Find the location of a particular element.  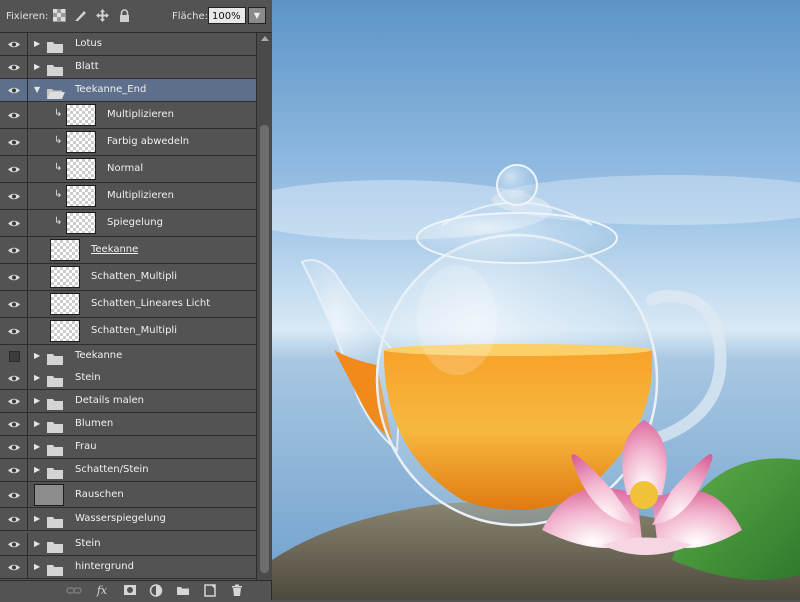

lock-image-pixels-icon is located at coordinates (80, 15).